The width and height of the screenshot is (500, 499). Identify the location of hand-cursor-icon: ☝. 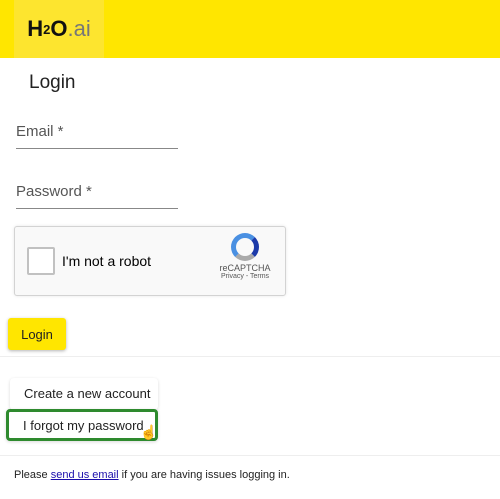
(149, 432).